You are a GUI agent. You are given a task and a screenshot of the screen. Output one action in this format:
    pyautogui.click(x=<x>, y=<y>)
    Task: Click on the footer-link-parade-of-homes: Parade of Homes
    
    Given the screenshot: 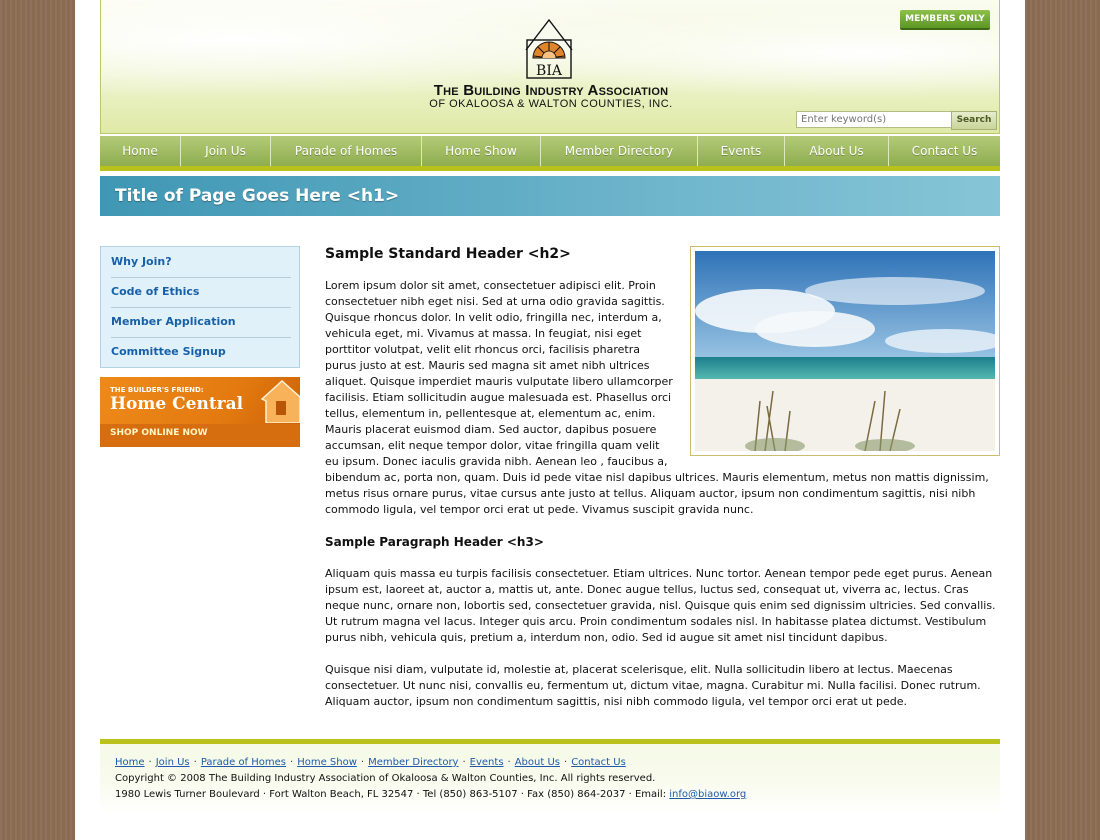 What is the action you would take?
    pyautogui.click(x=243, y=762)
    